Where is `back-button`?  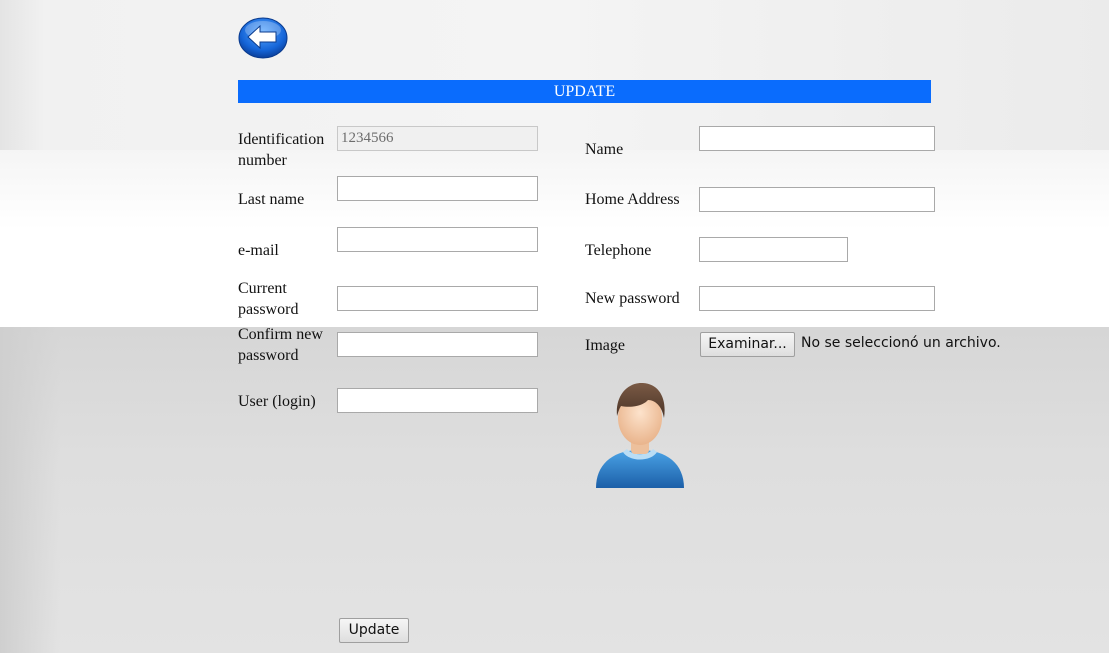 back-button is located at coordinates (263, 38).